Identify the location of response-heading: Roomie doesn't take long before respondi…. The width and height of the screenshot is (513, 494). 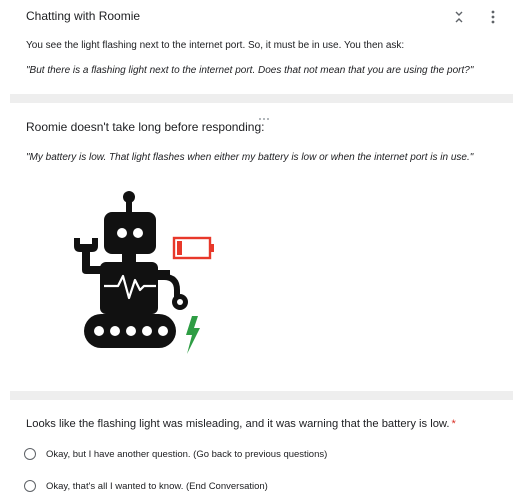
(145, 127).